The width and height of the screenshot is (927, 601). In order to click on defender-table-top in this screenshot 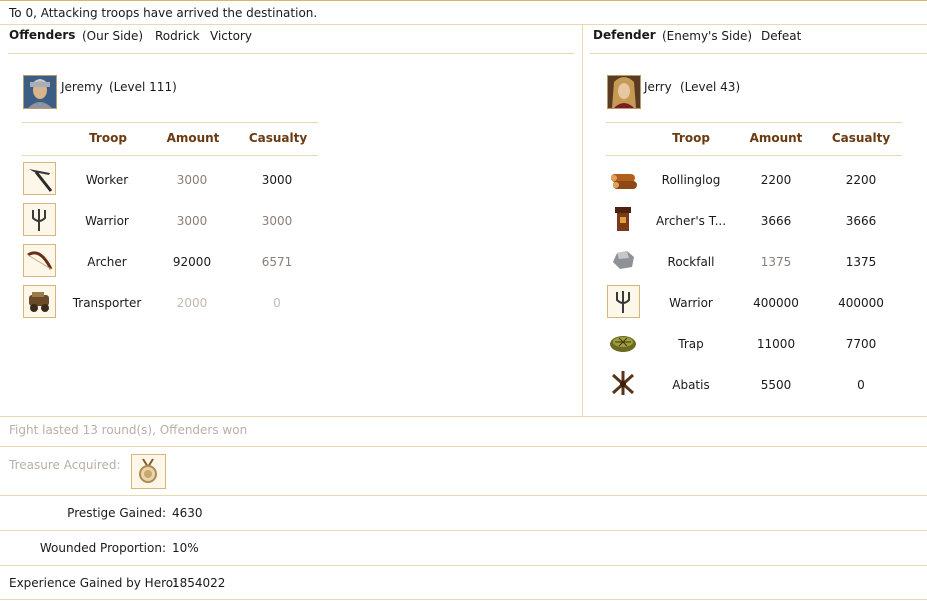, I will do `click(754, 122)`.